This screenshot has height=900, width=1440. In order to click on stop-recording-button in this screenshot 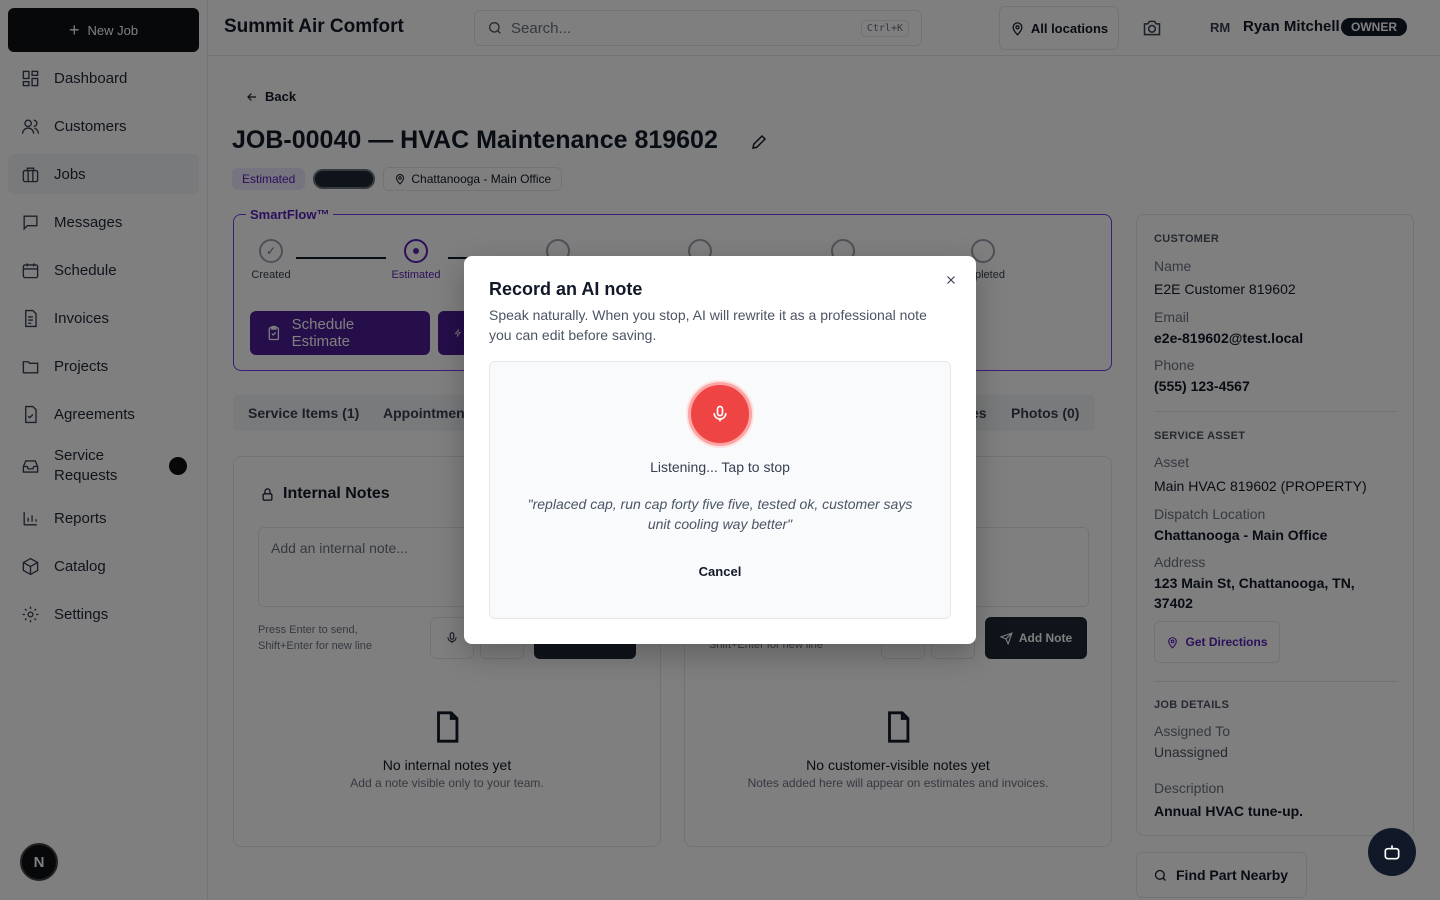, I will do `click(720, 414)`.